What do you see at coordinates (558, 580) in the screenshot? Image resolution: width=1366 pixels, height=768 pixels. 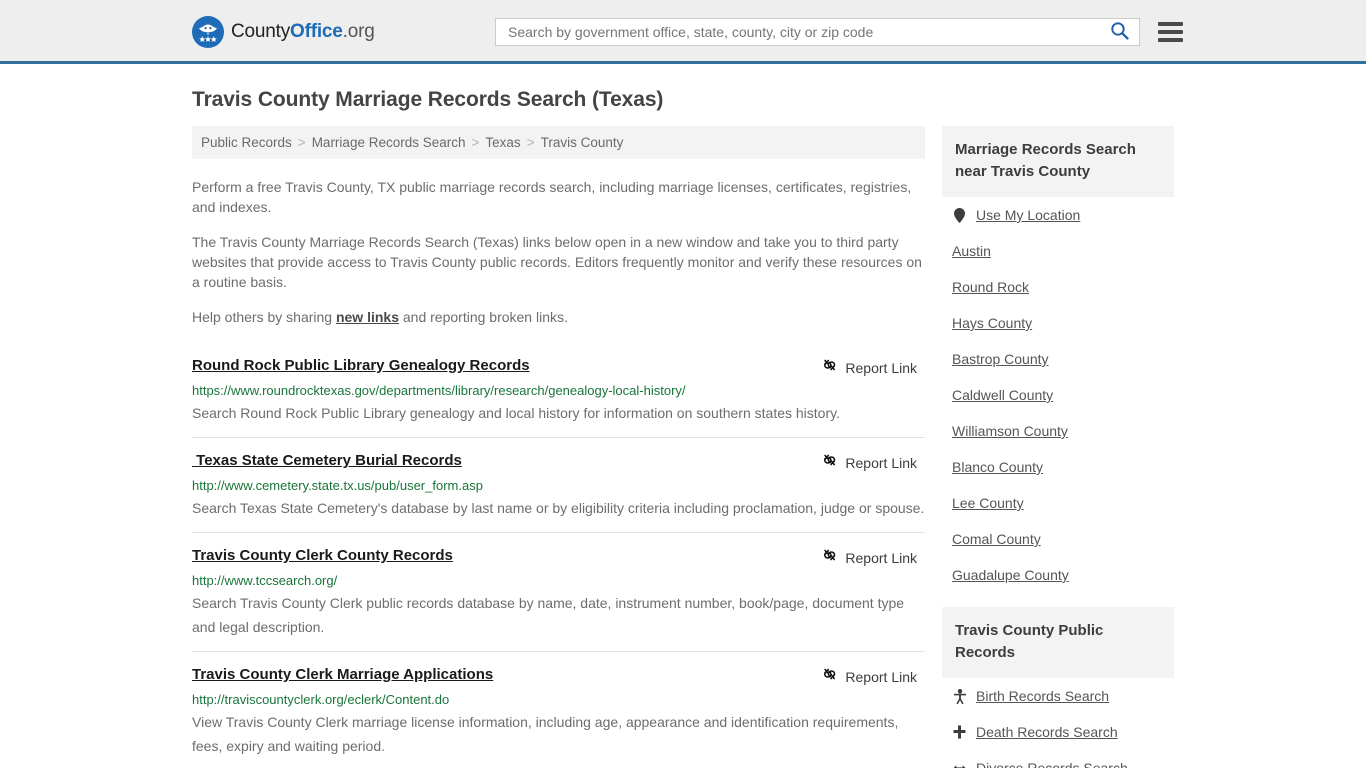 I see `result-url: http://www.tccsearch.org/` at bounding box center [558, 580].